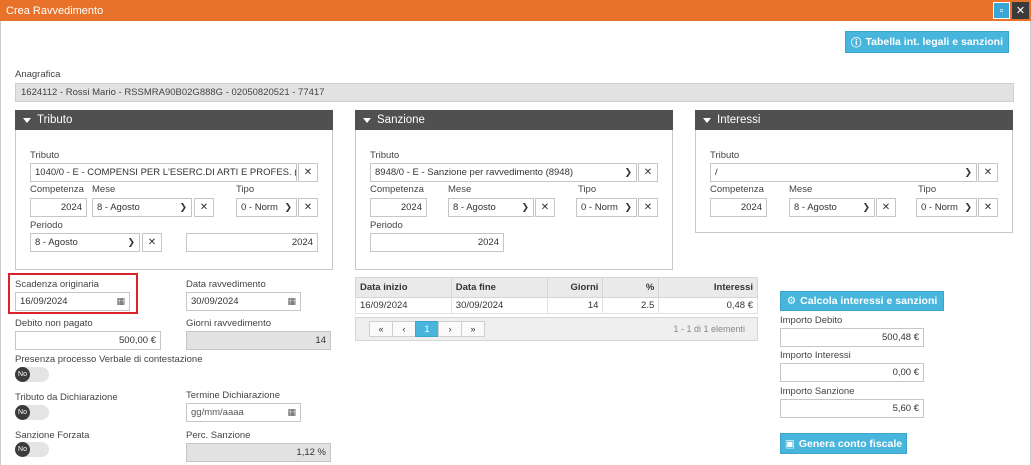 This screenshot has height=465, width=1031. I want to click on debito-label: Debito non pagato, so click(54, 323).